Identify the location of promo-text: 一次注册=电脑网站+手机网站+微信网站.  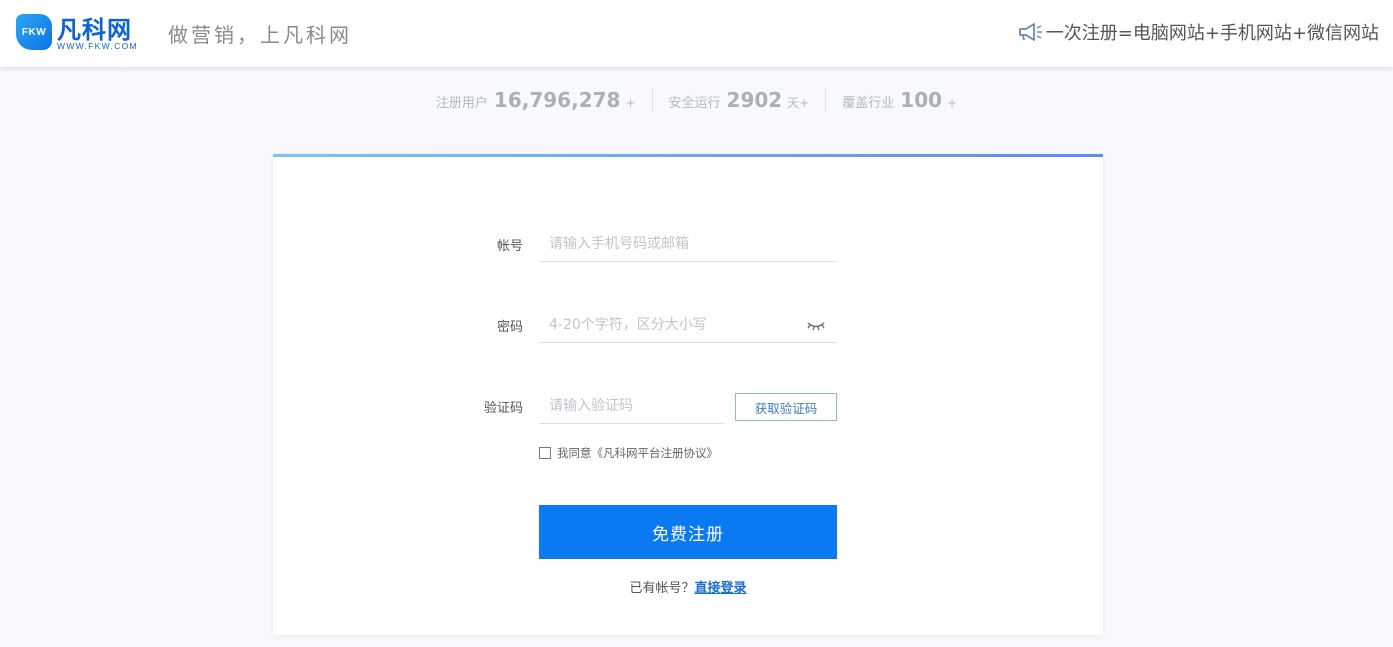
(1212, 33).